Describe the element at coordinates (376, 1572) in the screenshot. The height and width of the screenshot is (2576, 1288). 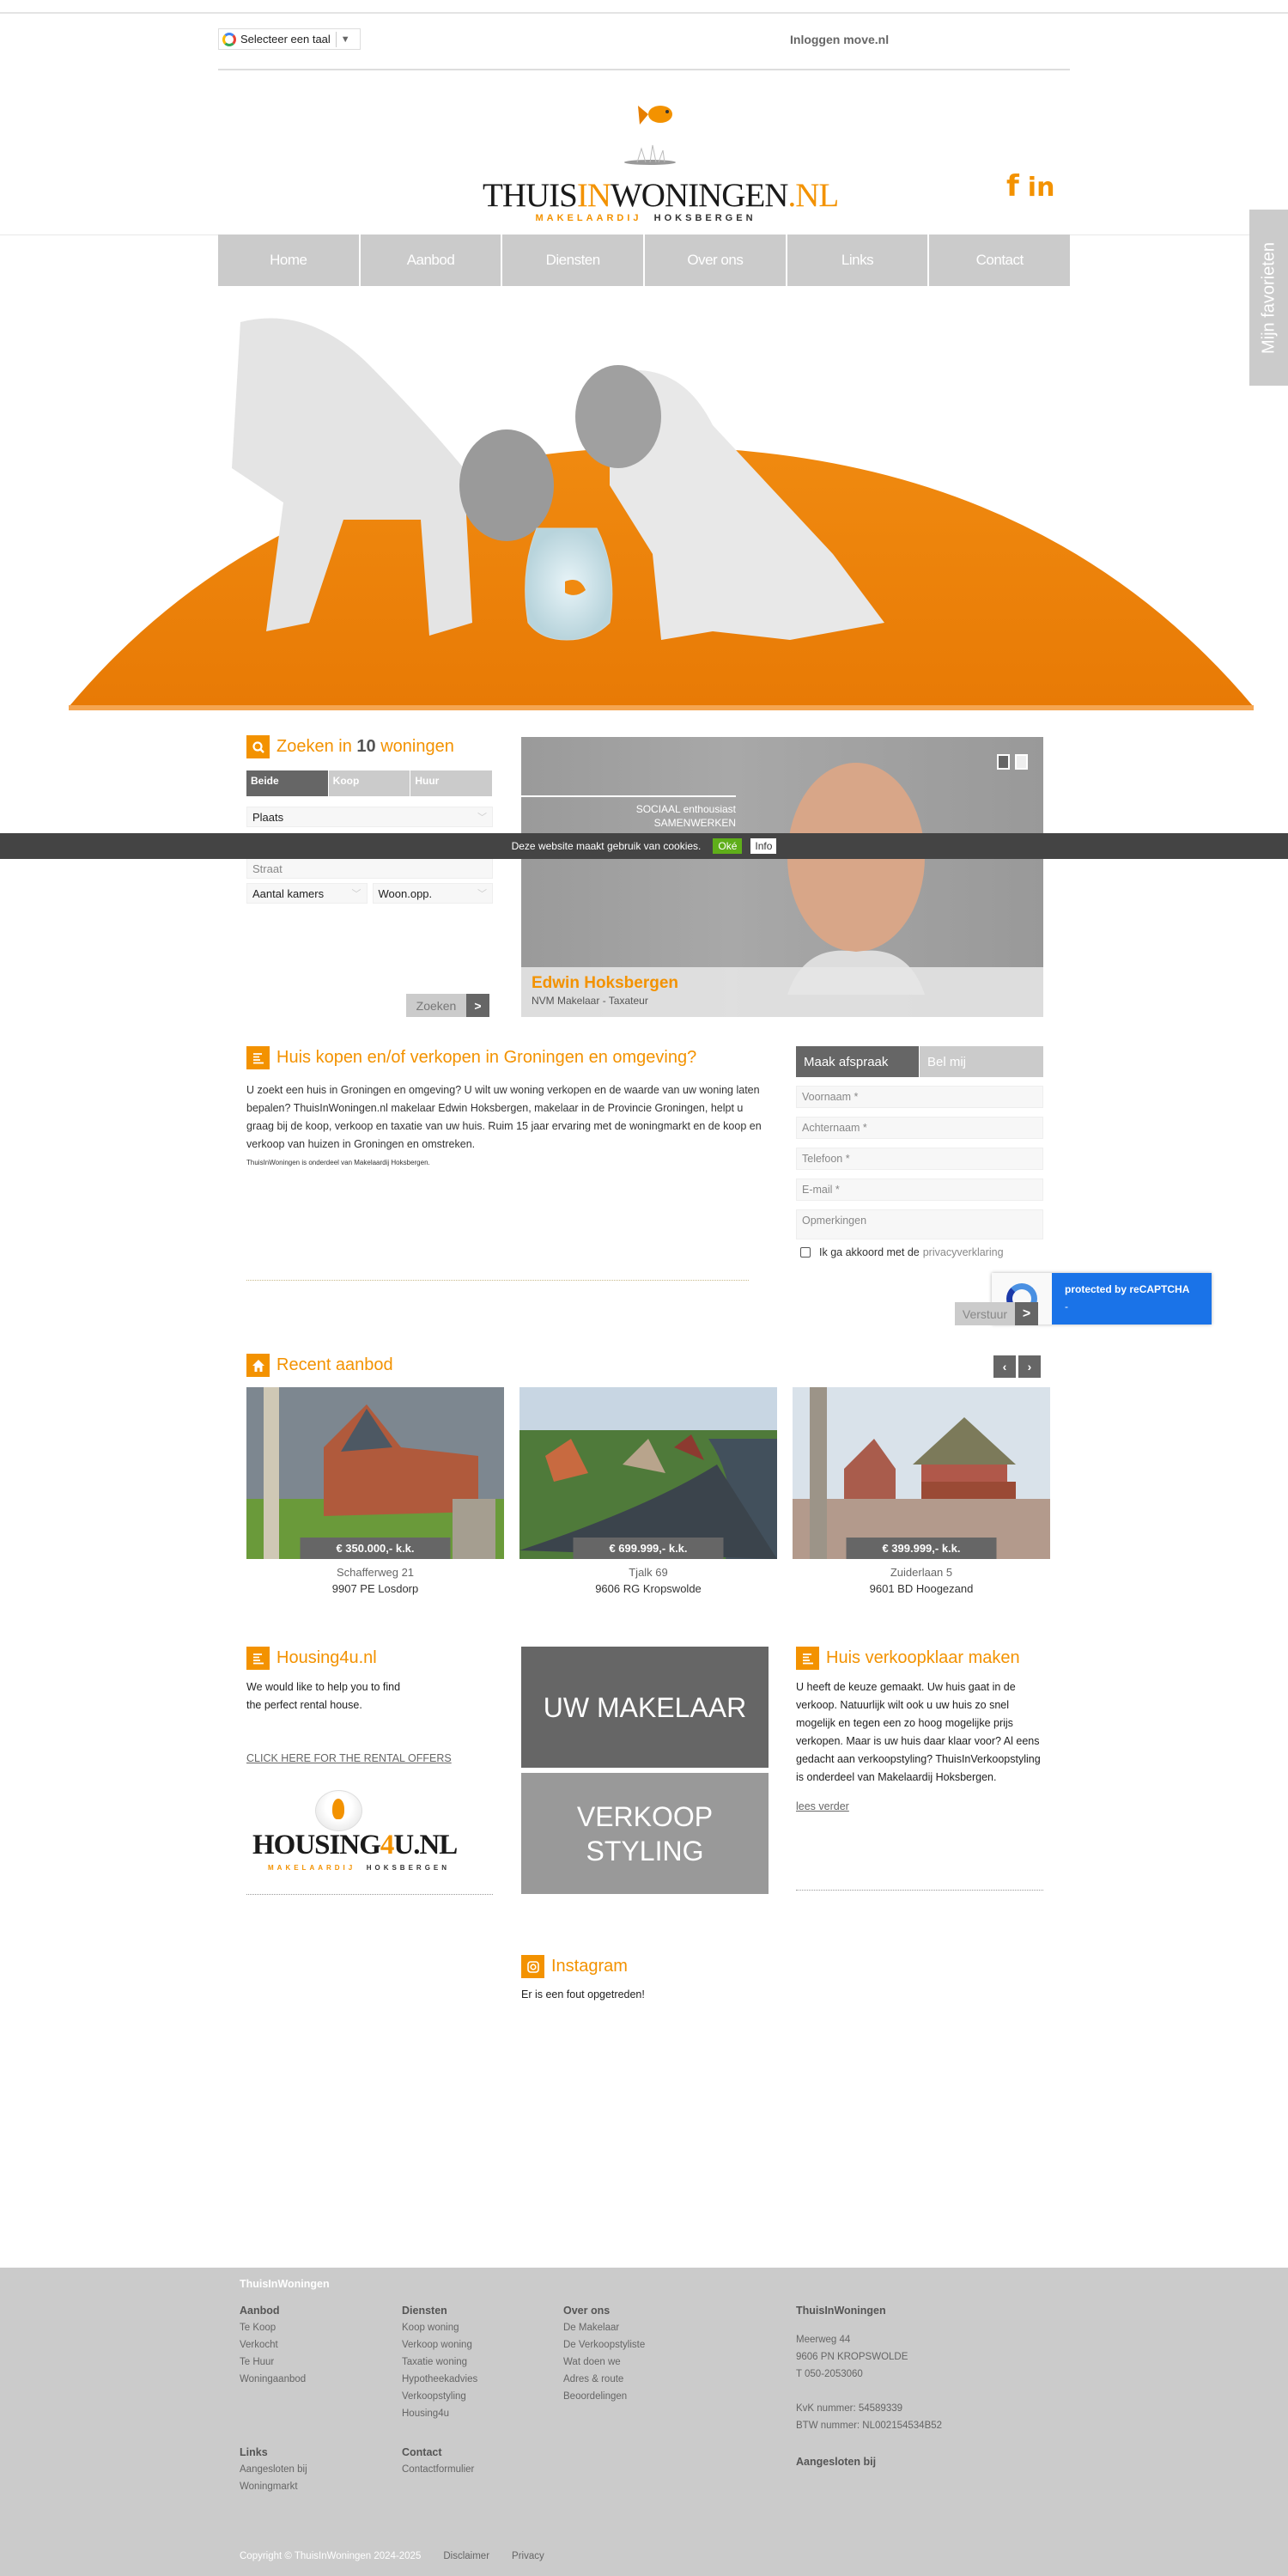
I see `property-street: Schafferweg 21` at that location.